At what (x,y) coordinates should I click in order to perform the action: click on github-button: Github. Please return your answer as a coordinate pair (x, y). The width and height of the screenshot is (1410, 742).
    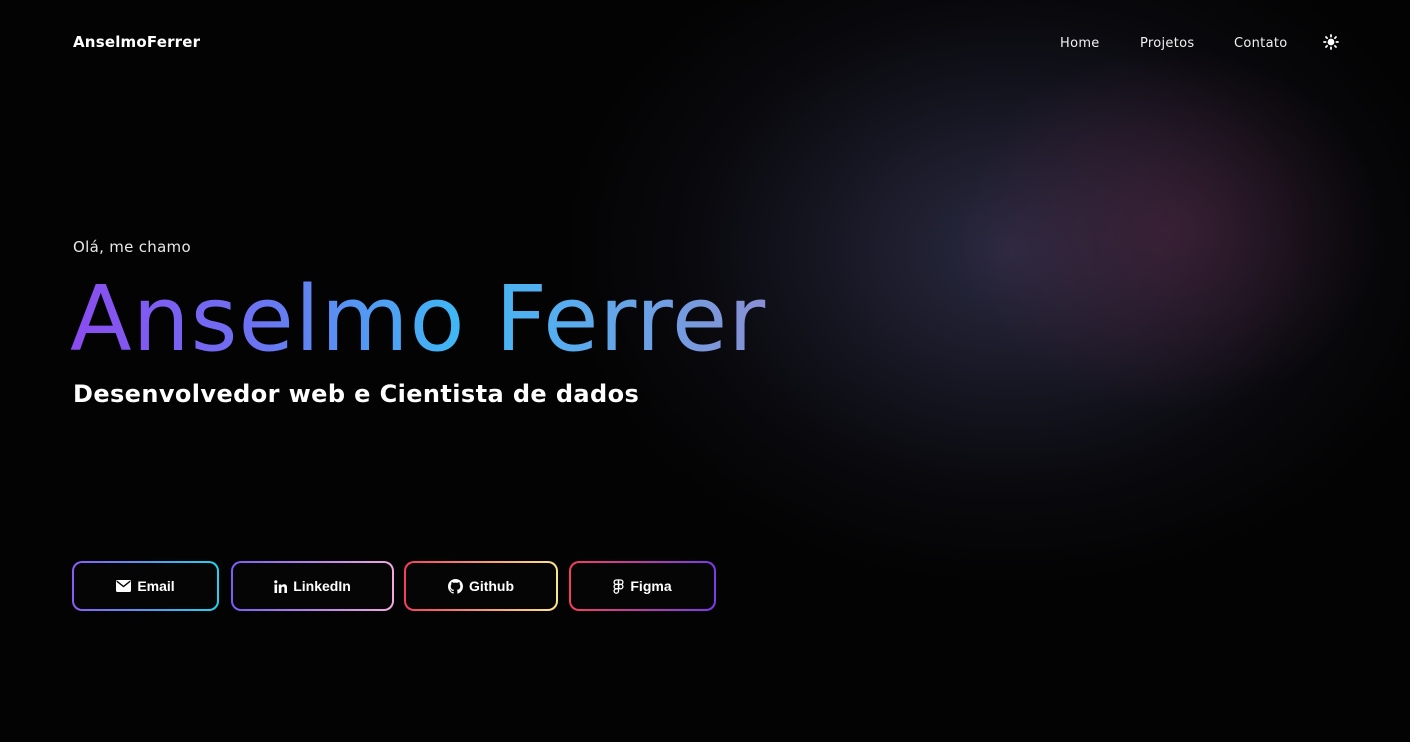
    Looking at the image, I should click on (481, 586).